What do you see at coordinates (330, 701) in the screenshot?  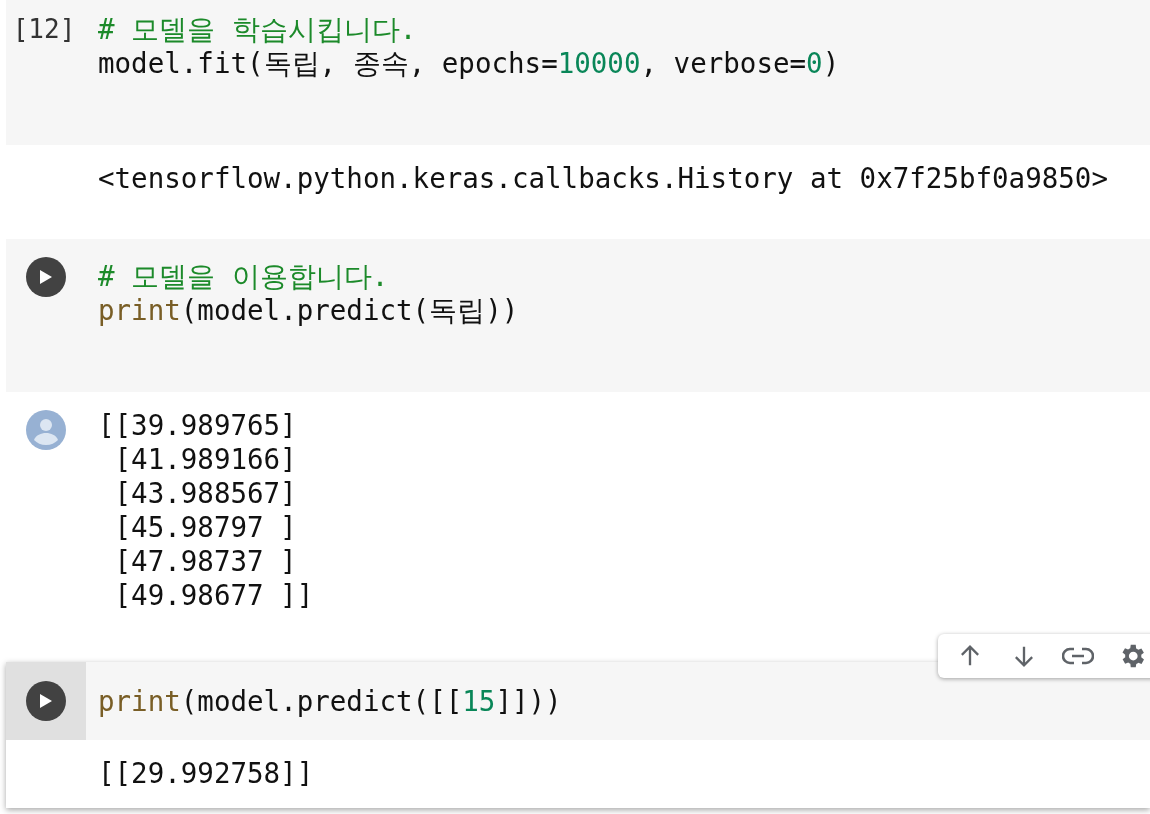 I see `code-line: print(model.predict([[15]]))` at bounding box center [330, 701].